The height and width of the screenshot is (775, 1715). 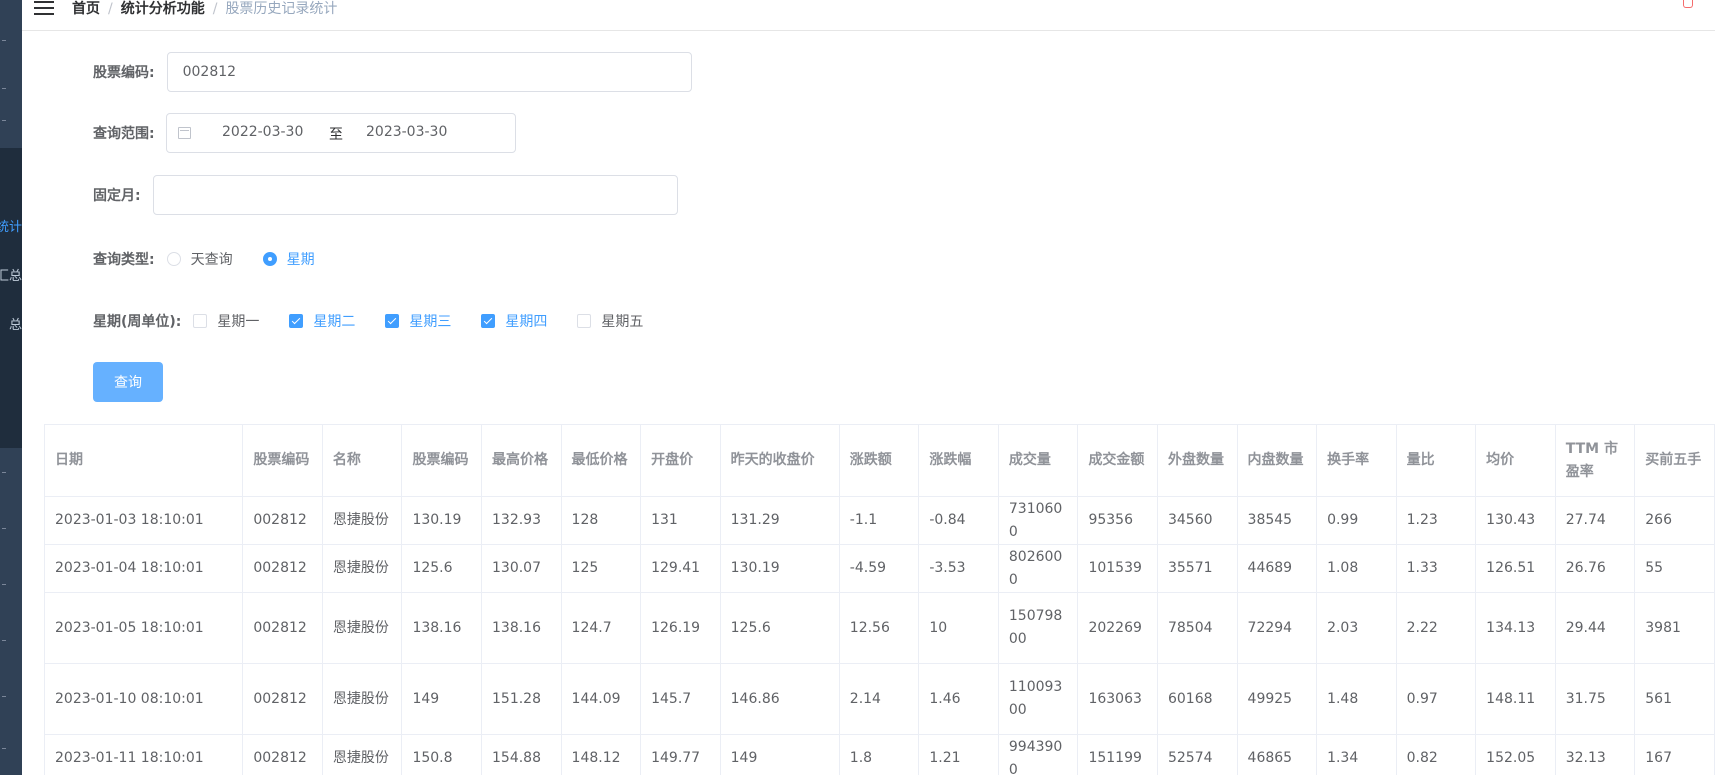 What do you see at coordinates (601, 628) in the screenshot?
I see `table-cell: 124.7` at bounding box center [601, 628].